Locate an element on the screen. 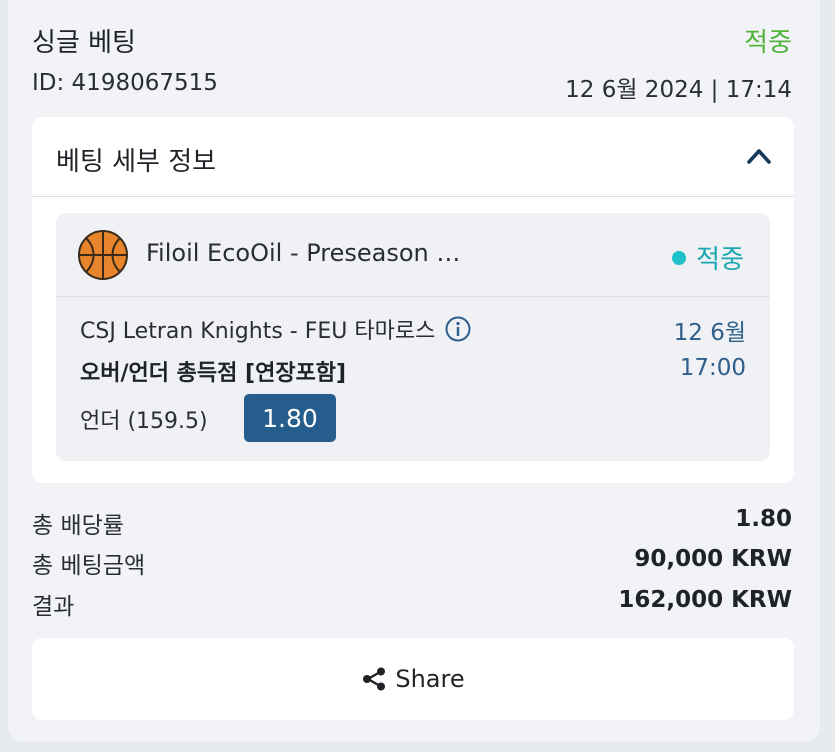  result-value: 162,000 KRW is located at coordinates (705, 600).